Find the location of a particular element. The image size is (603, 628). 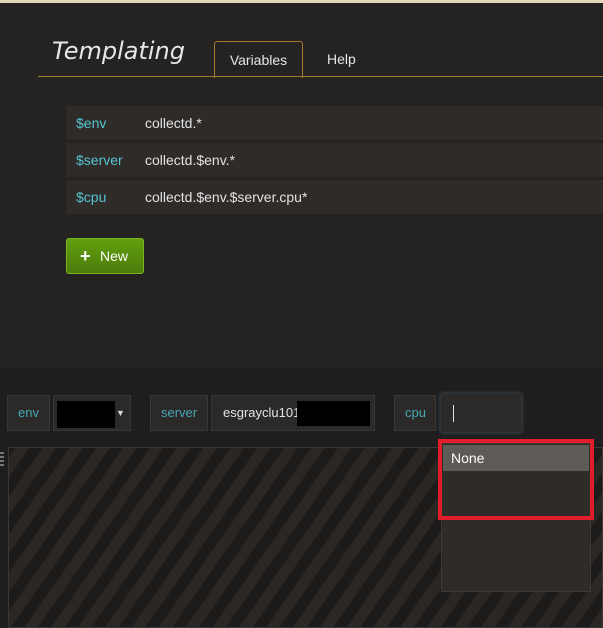

server-variable-value: esgrayclu101 is located at coordinates (262, 412).